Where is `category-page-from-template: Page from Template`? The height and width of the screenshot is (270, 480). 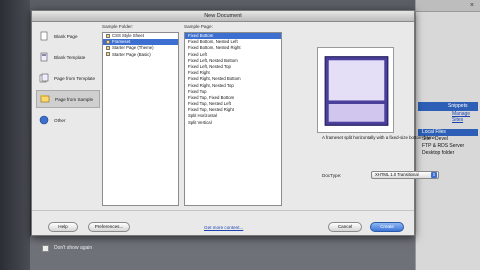
category-page-from-template: Page from Template is located at coordinates (68, 78).